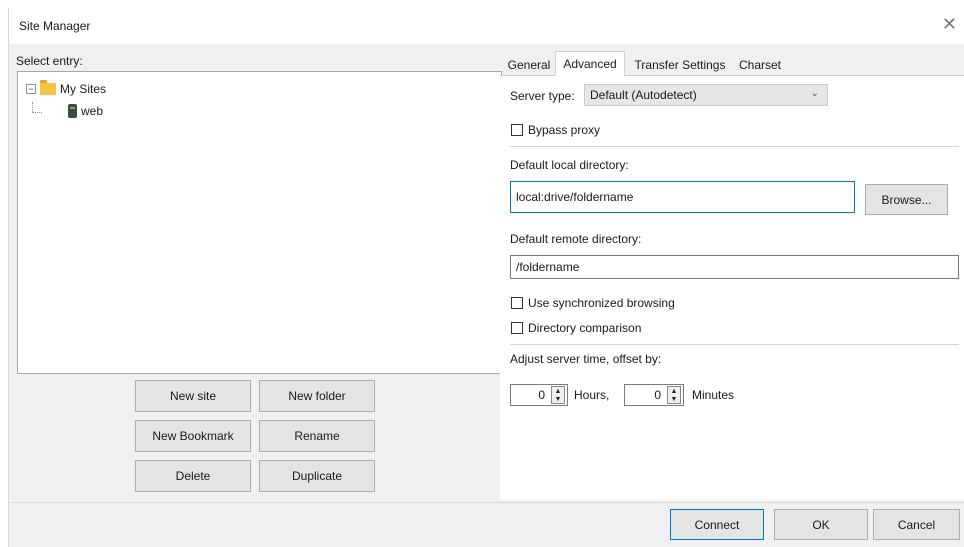 This screenshot has width=964, height=547. What do you see at coordinates (760, 65) in the screenshot?
I see `tab-charset: Charset` at bounding box center [760, 65].